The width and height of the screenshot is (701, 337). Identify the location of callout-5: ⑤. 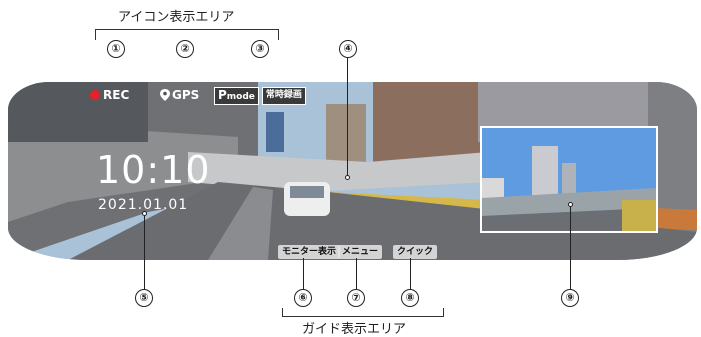
(144, 298).